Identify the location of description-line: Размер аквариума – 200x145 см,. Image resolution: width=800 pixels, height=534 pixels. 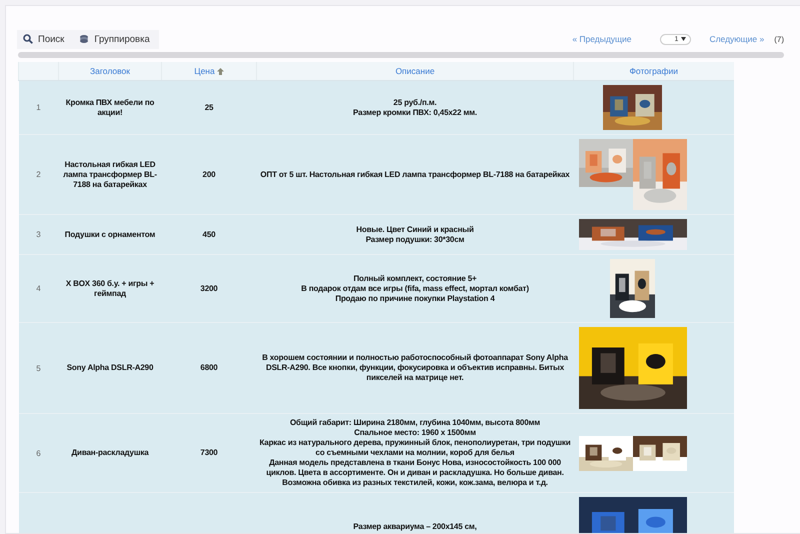
(415, 527).